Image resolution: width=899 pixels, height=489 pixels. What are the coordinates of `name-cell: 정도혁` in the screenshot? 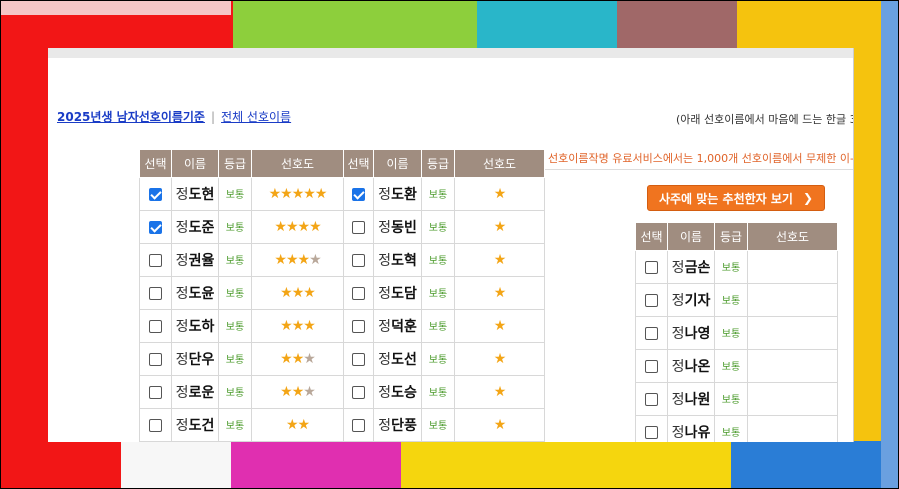 It's located at (397, 260).